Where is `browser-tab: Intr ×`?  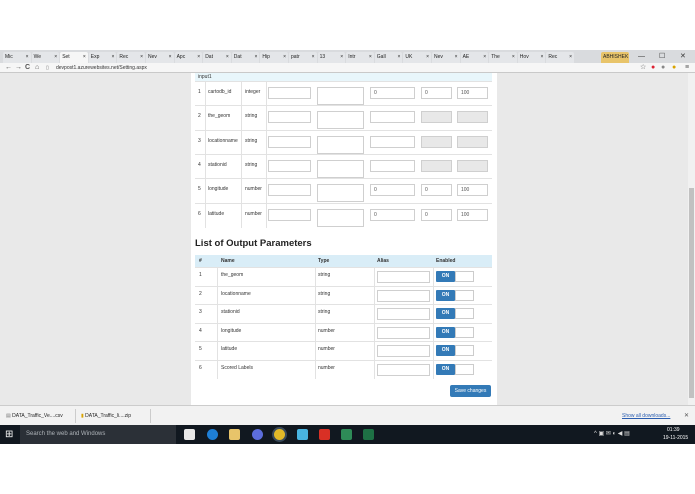
browser-tab: Intr × is located at coordinates (360, 57).